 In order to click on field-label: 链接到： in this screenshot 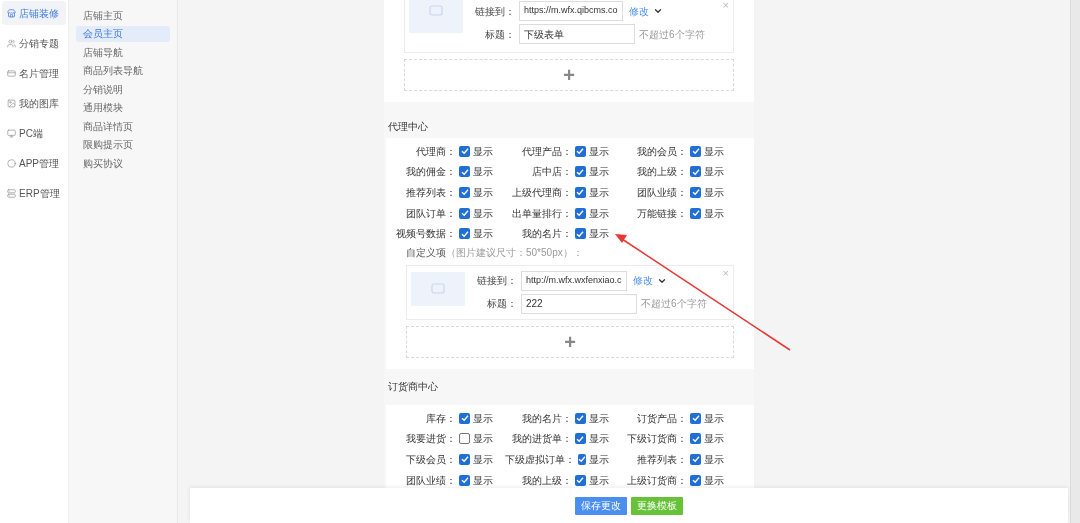, I will do `click(496, 281)`.